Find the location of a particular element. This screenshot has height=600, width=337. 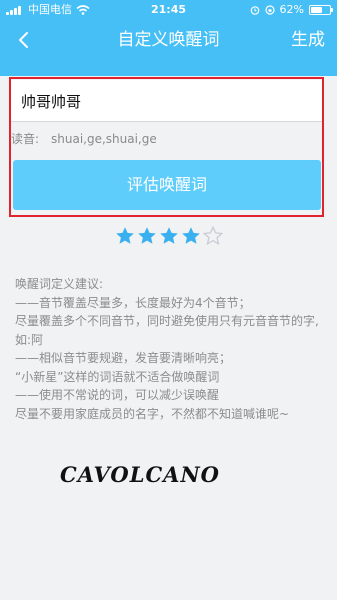

tip-line: ——相似音节要规避，发音要清晰响亮； is located at coordinates (123, 358).